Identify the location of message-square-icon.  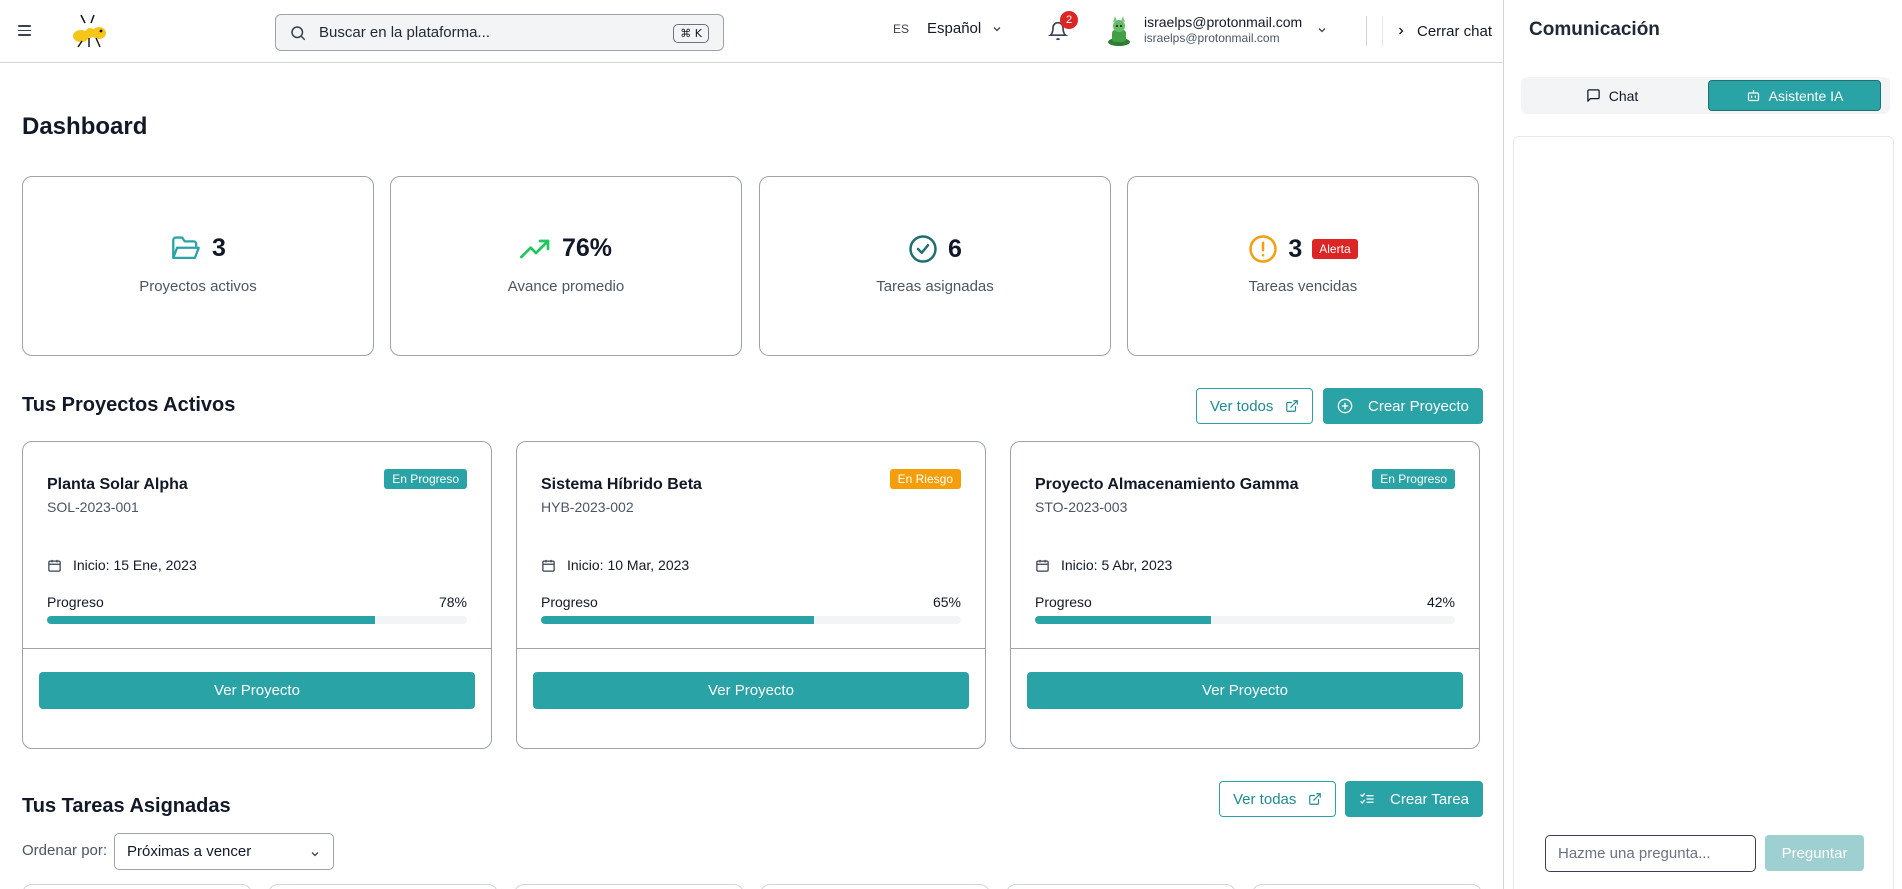
(1593, 95).